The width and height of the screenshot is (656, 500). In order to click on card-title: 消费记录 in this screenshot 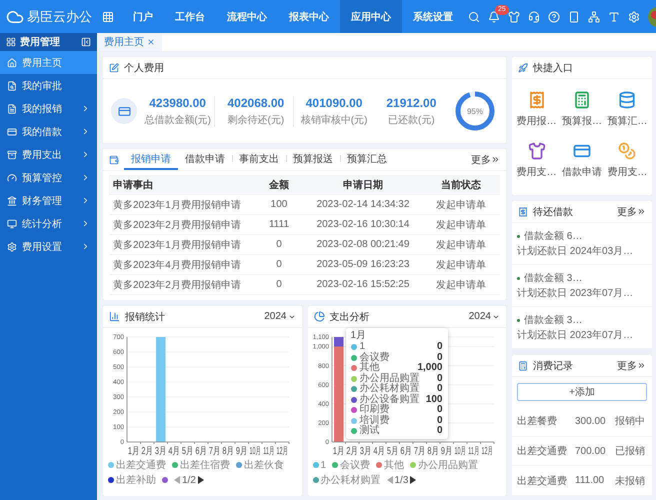, I will do `click(553, 366)`.